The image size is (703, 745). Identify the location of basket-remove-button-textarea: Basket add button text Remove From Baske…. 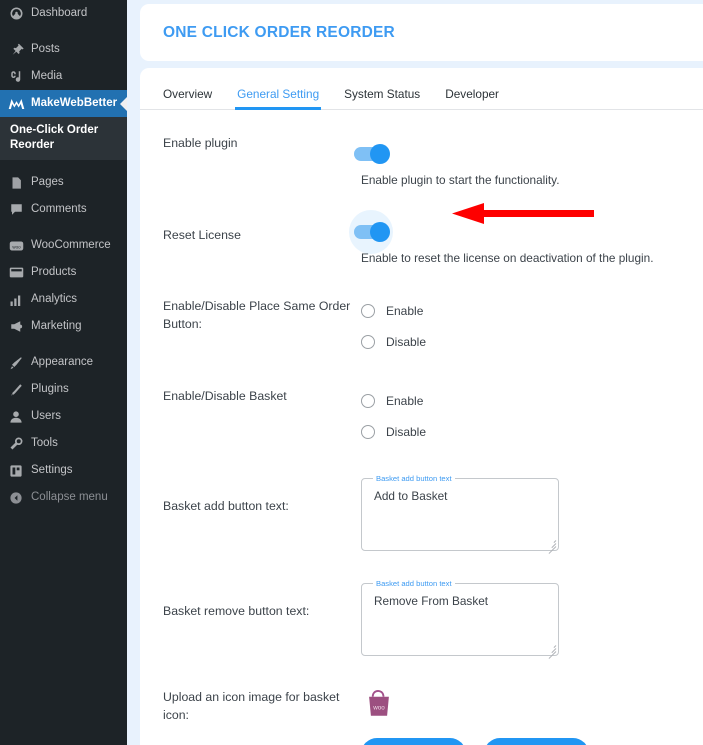
(460, 619).